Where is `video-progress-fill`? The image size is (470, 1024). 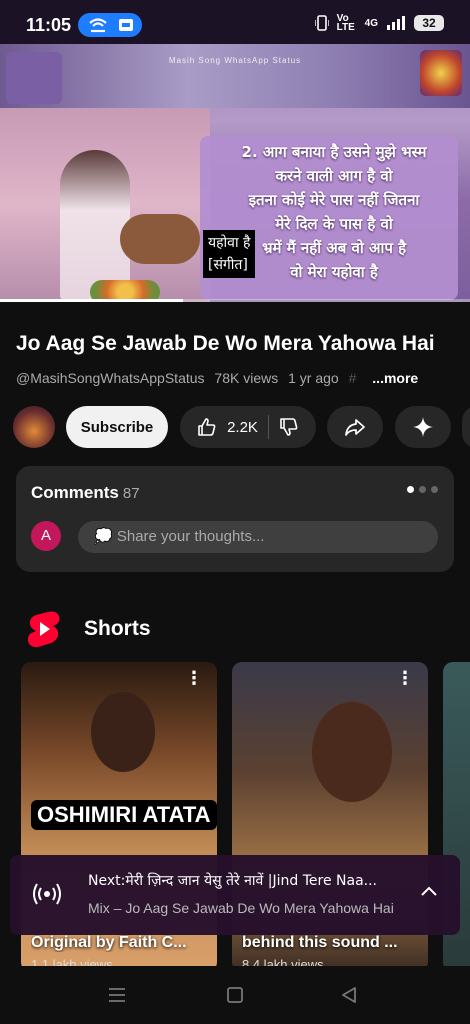 video-progress-fill is located at coordinates (92, 300).